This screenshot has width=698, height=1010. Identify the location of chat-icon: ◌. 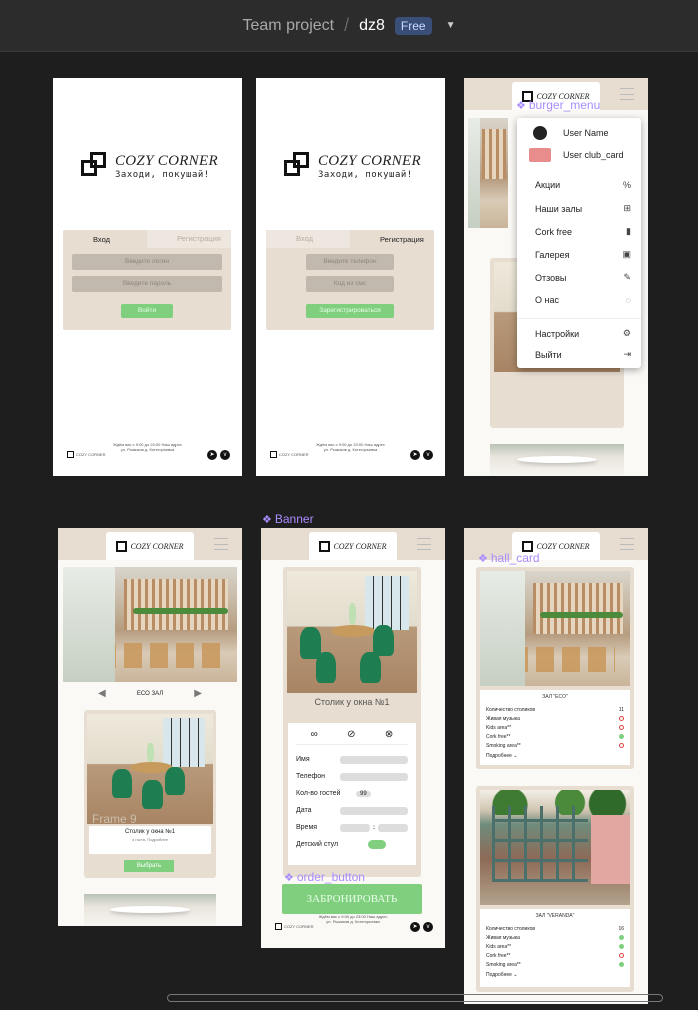
(628, 300).